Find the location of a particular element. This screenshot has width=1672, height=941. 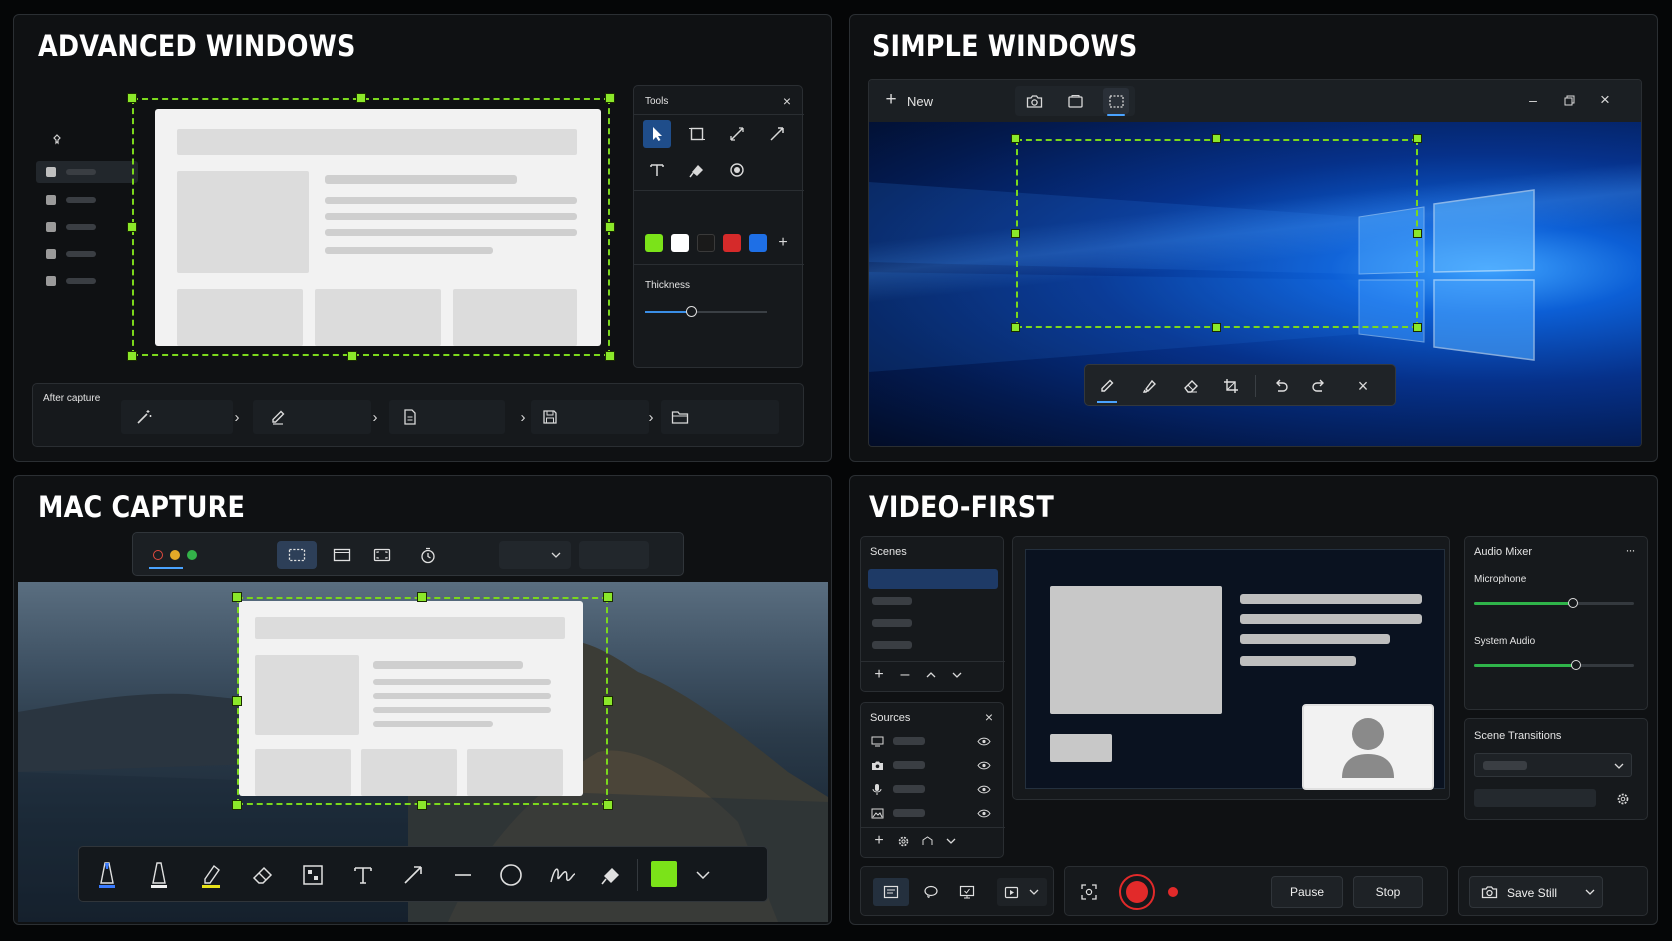

more-icon: ··· is located at coordinates (1630, 550).